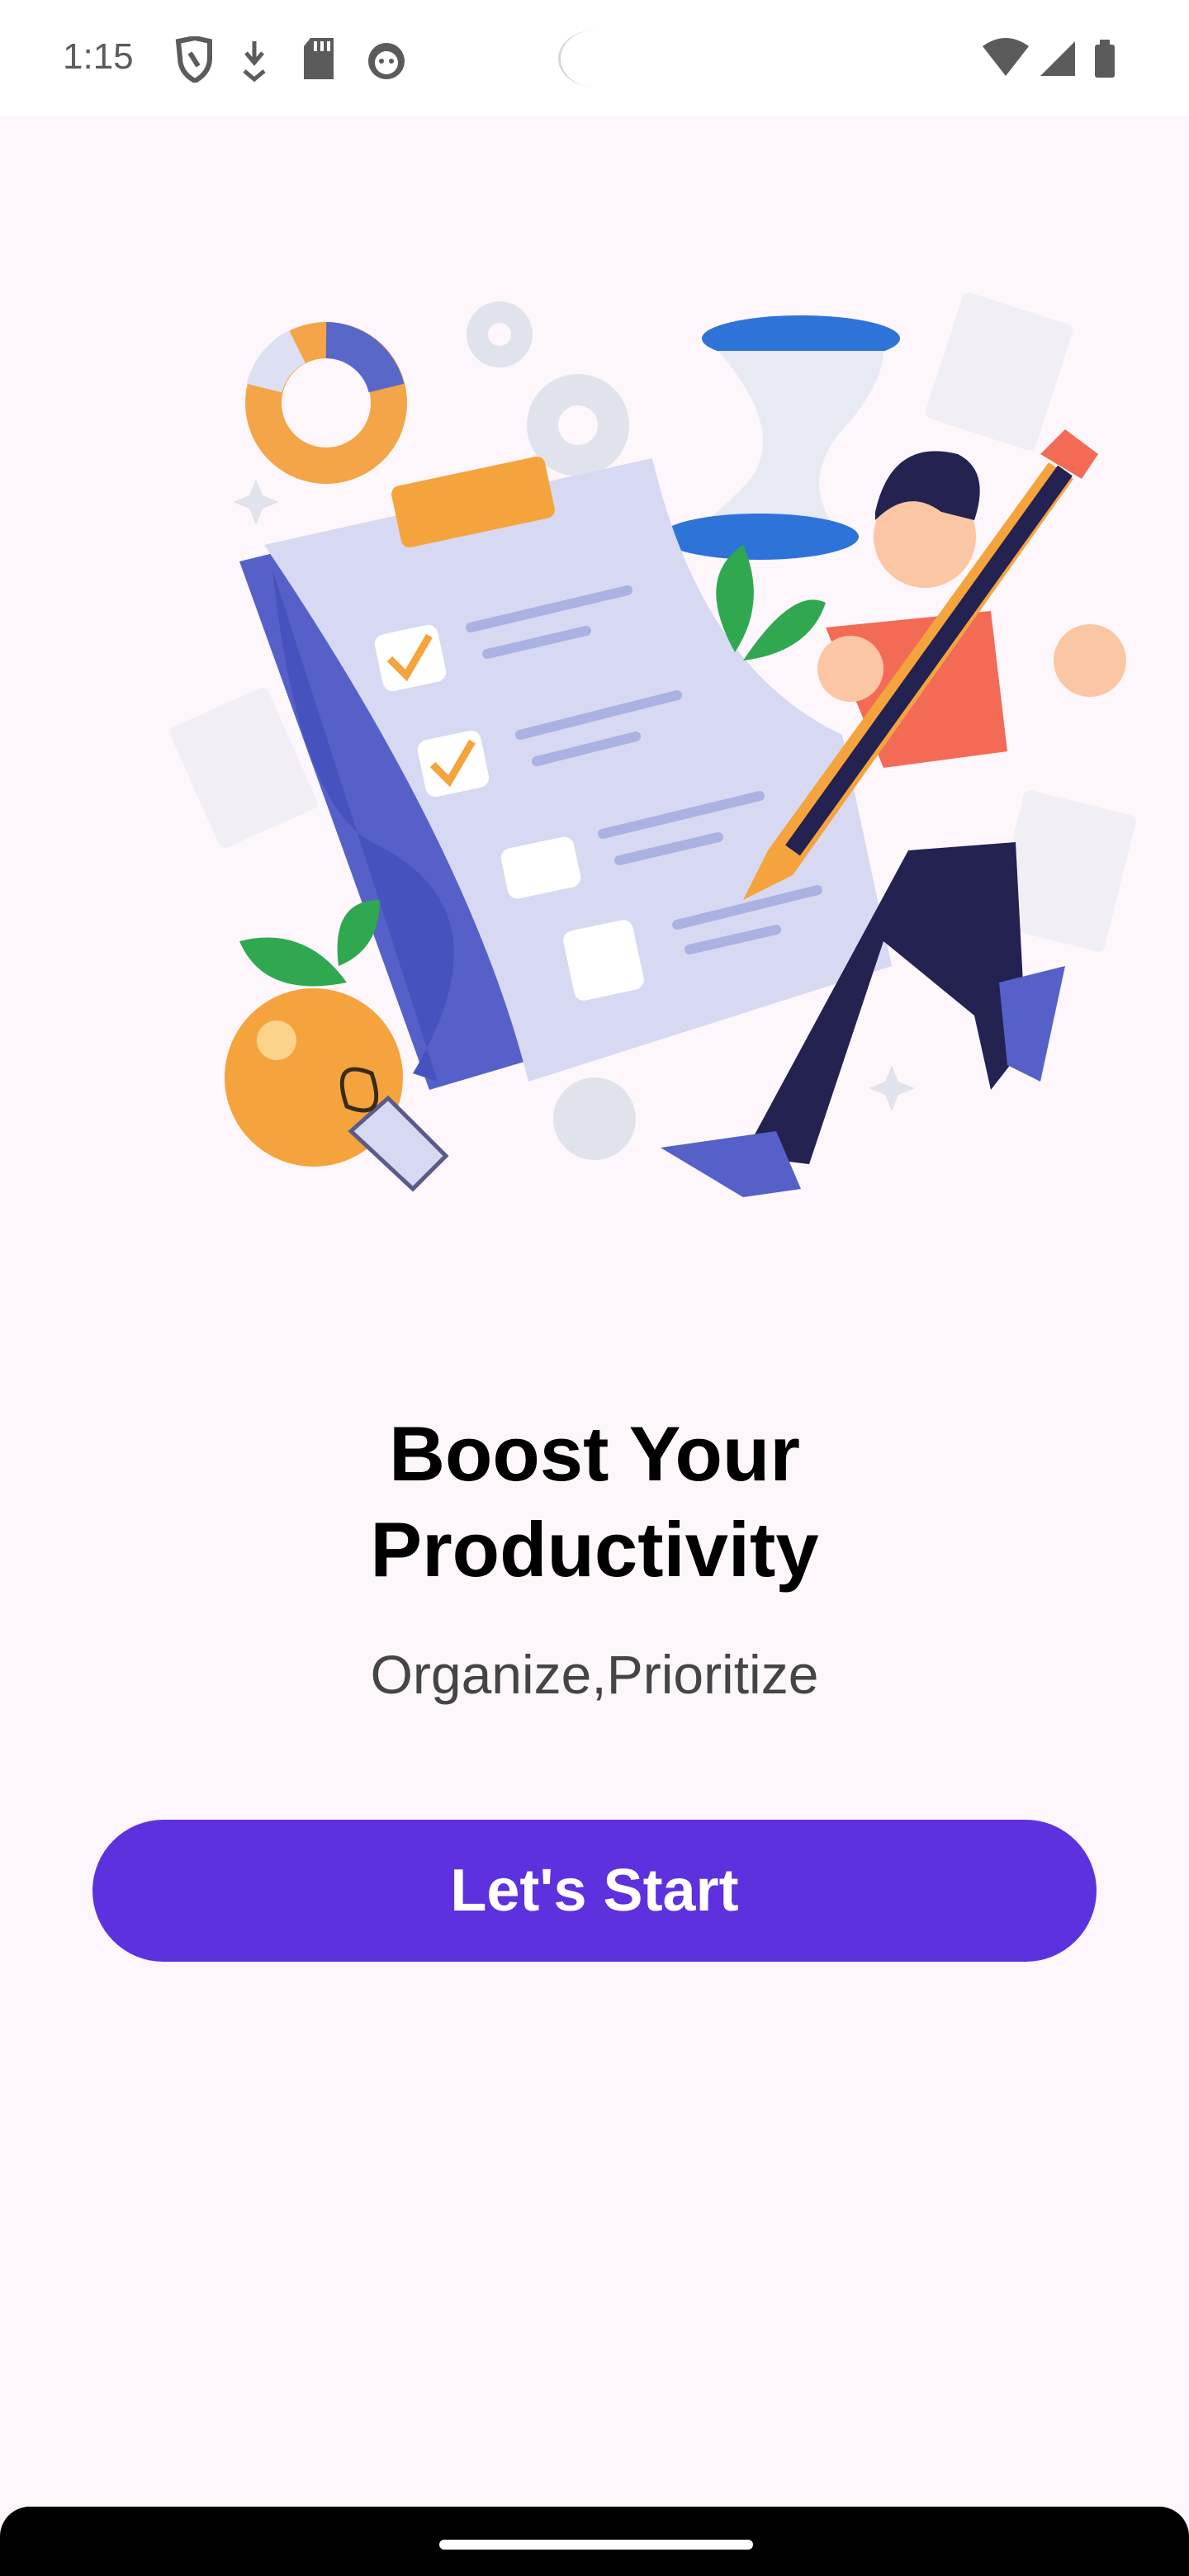  I want to click on onboarding-title: Boost Your Productivity, so click(594, 1502).